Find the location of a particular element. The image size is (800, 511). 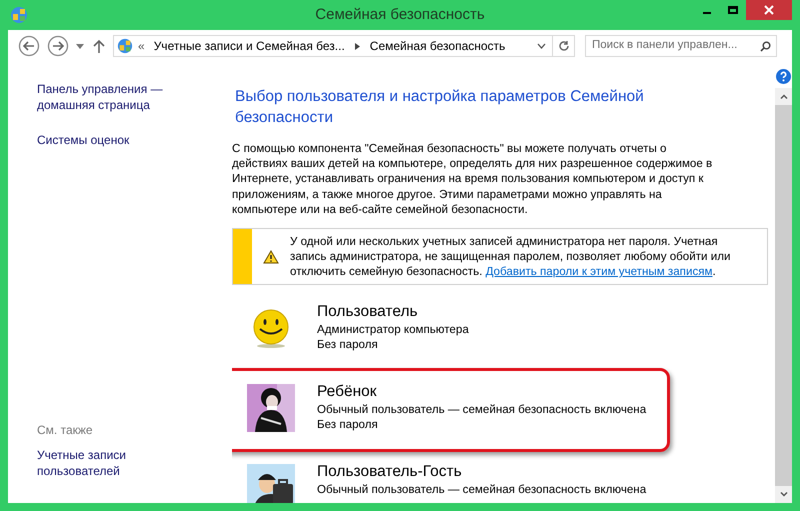

sidebar-link: Учетные записи пользователей is located at coordinates (92, 463).